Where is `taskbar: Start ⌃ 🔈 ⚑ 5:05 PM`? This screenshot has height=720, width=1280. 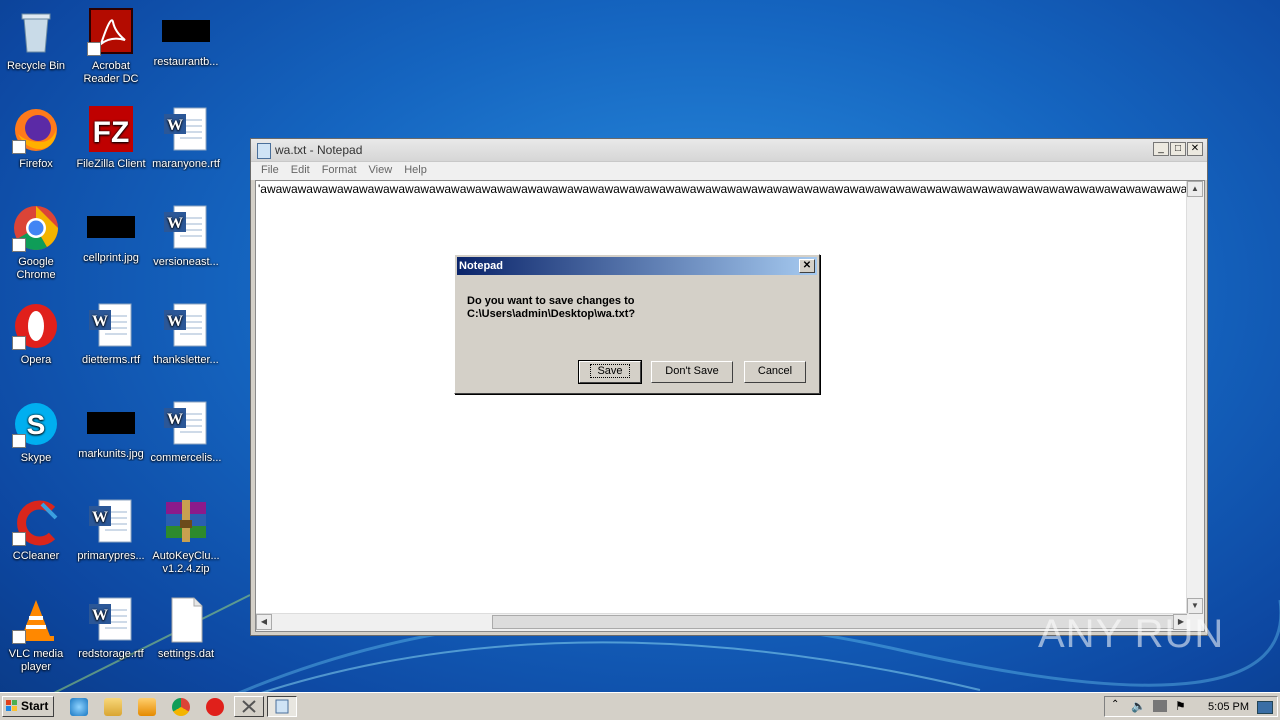 taskbar: Start ⌃ 🔈 ⚑ 5:05 PM is located at coordinates (640, 706).